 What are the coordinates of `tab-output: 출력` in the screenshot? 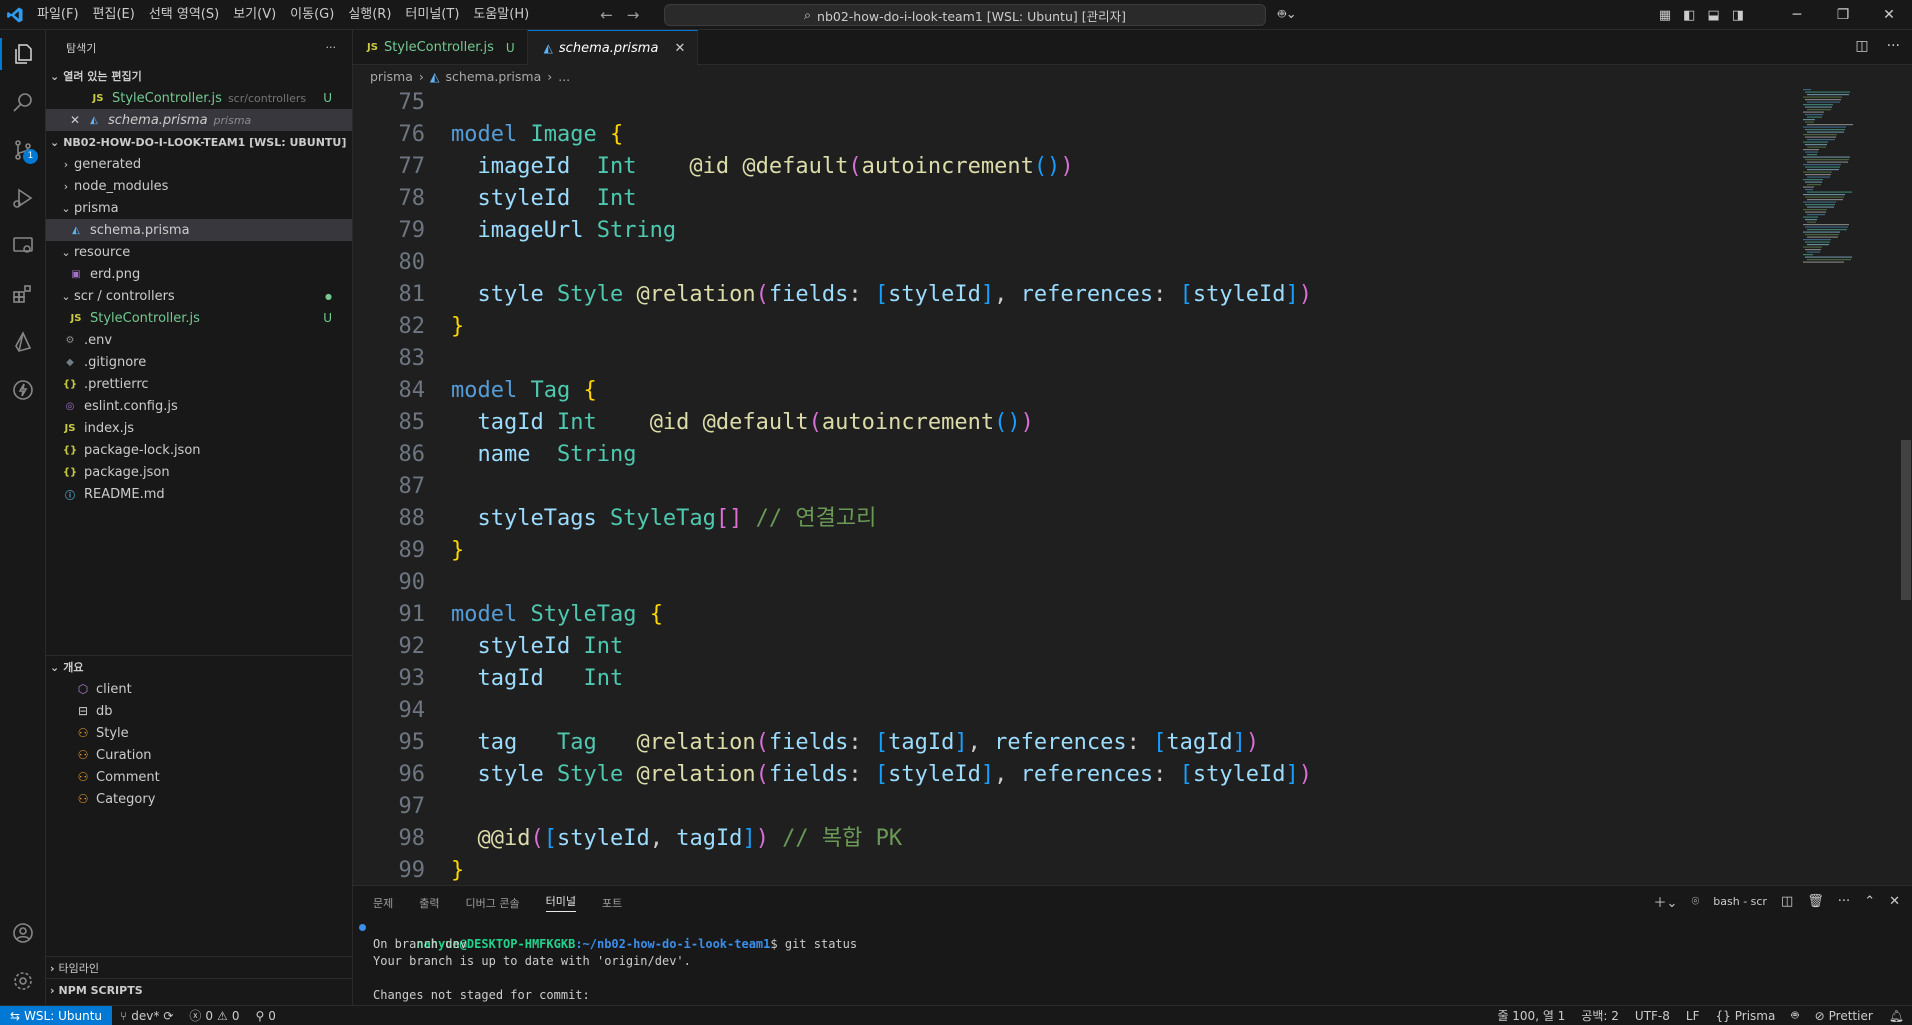 It's located at (429, 903).